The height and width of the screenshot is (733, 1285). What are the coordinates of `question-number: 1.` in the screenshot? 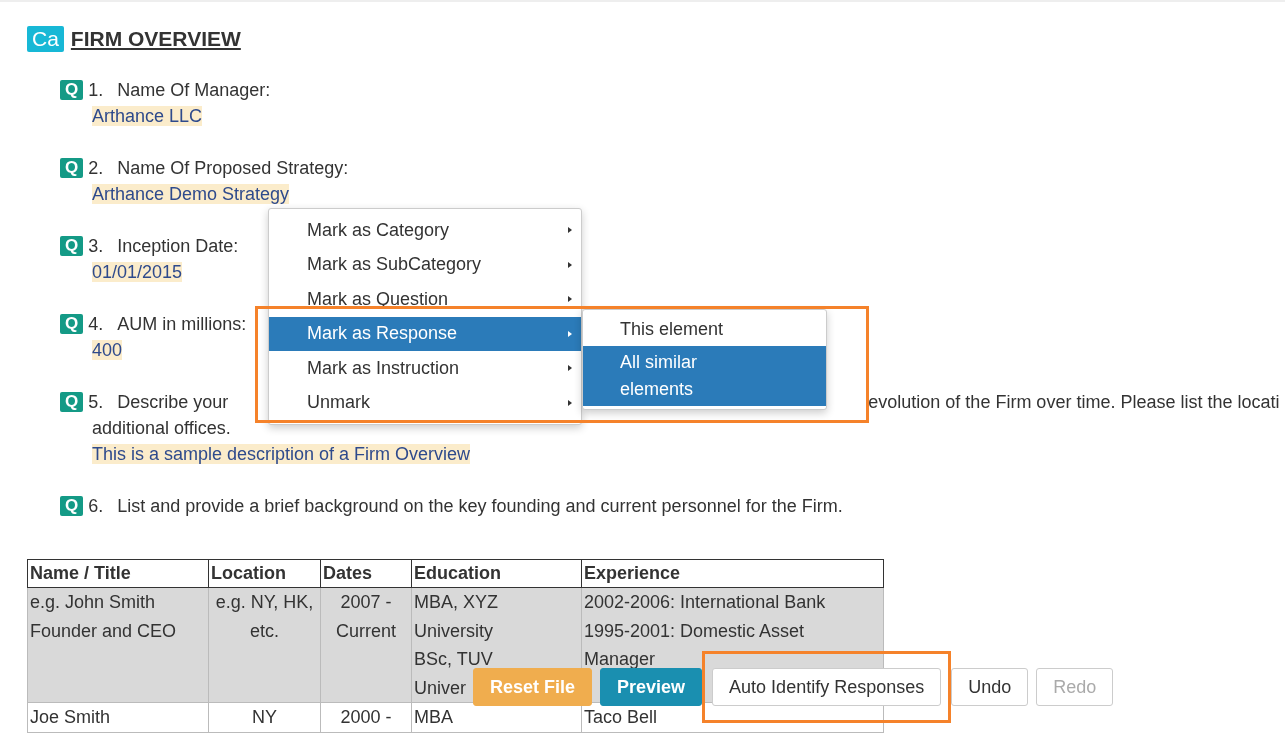 It's located at (96, 90).